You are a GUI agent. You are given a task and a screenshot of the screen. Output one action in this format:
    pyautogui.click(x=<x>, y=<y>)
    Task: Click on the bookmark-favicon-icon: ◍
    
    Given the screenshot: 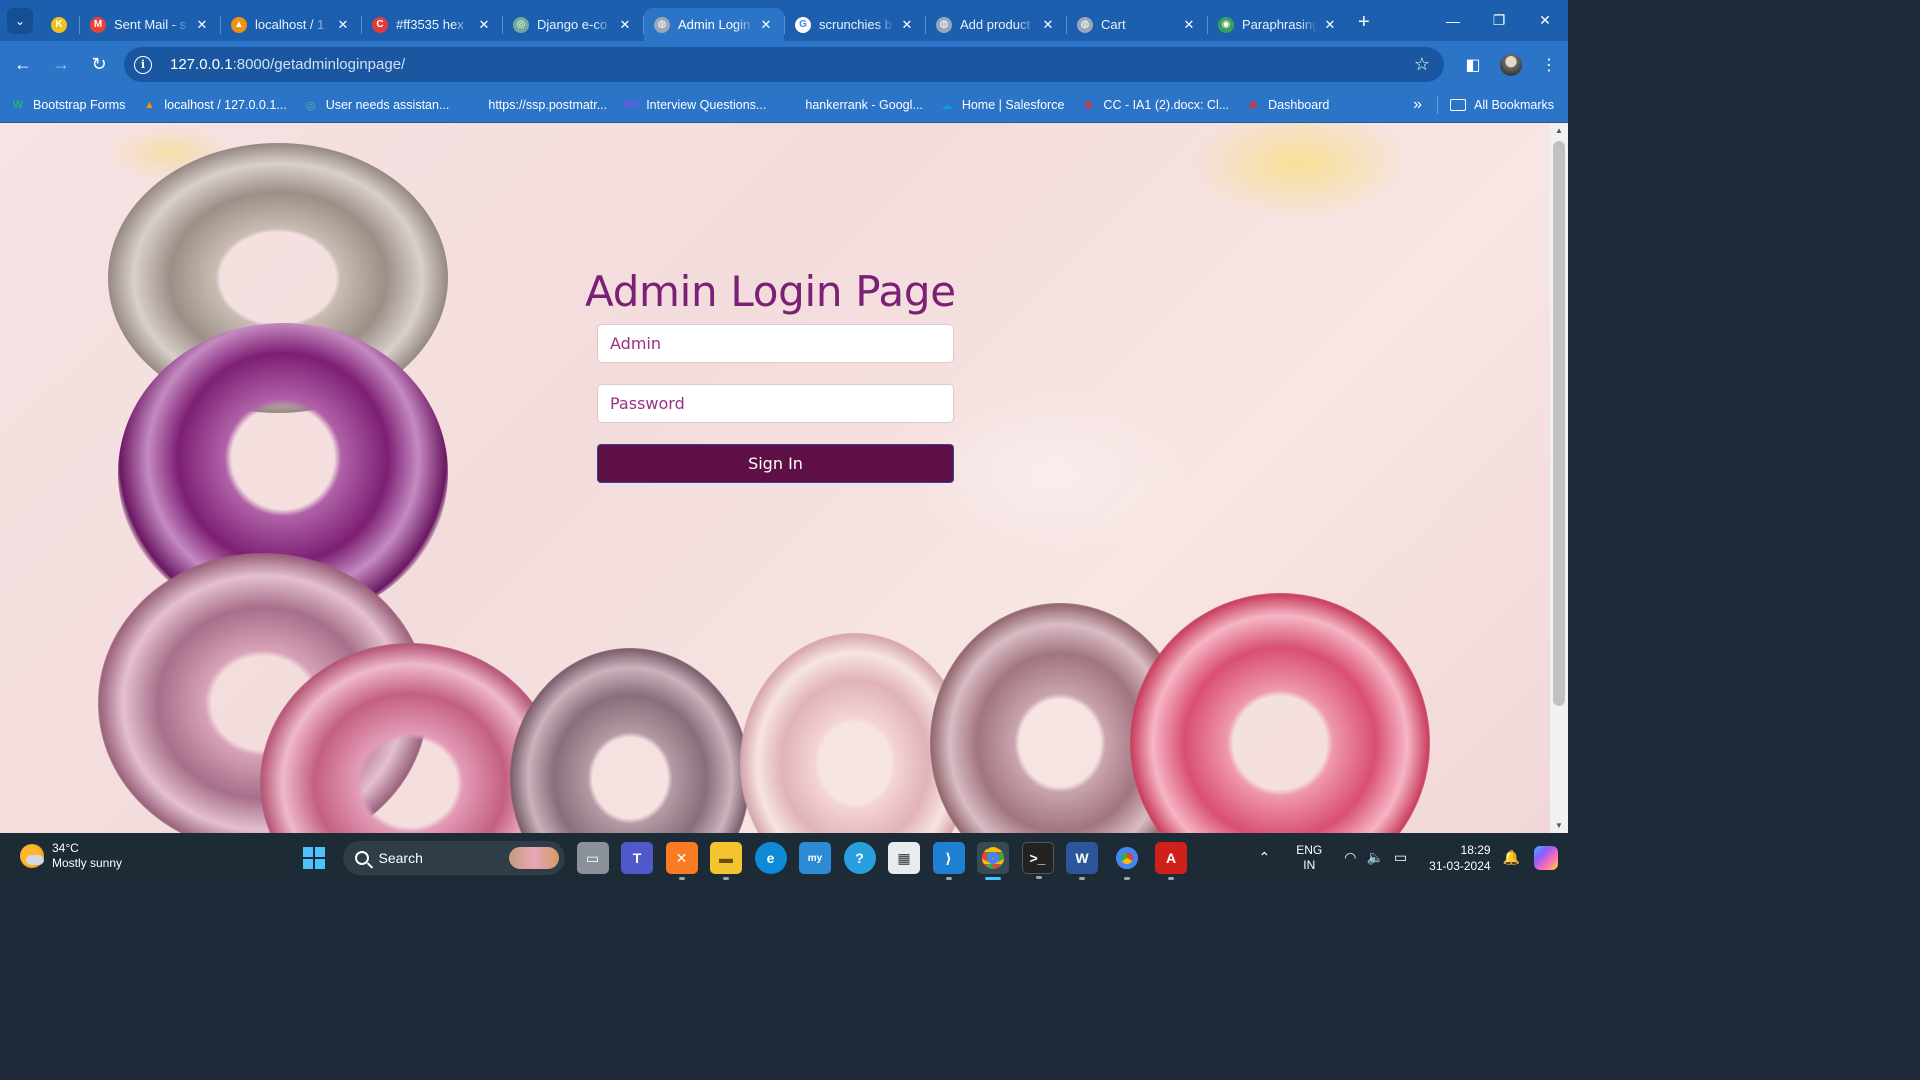 What is the action you would take?
    pyautogui.click(x=790, y=105)
    